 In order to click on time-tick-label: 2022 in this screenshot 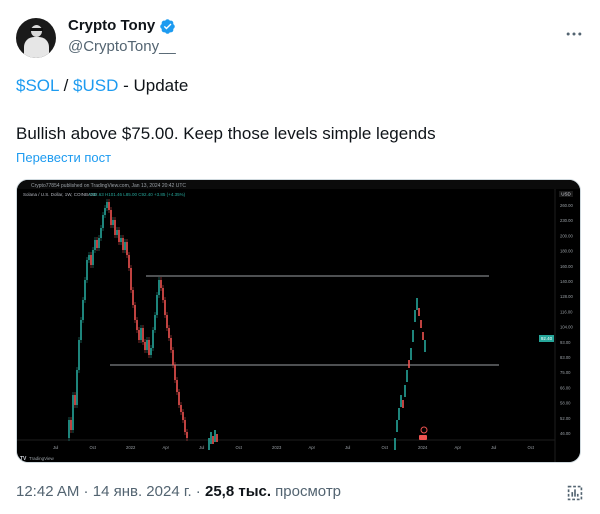, I will do `click(131, 447)`.